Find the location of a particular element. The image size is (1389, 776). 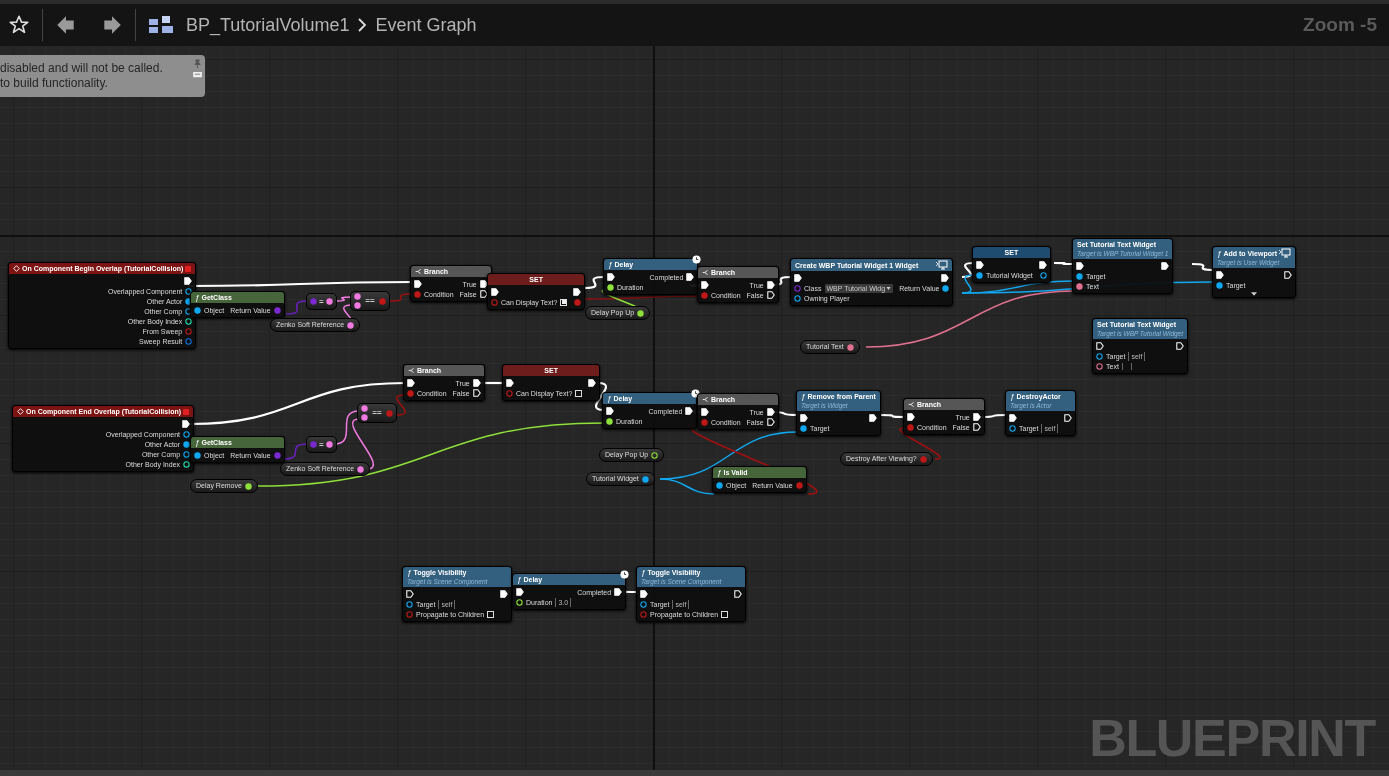

forward-arrow-icon is located at coordinates (112, 25).